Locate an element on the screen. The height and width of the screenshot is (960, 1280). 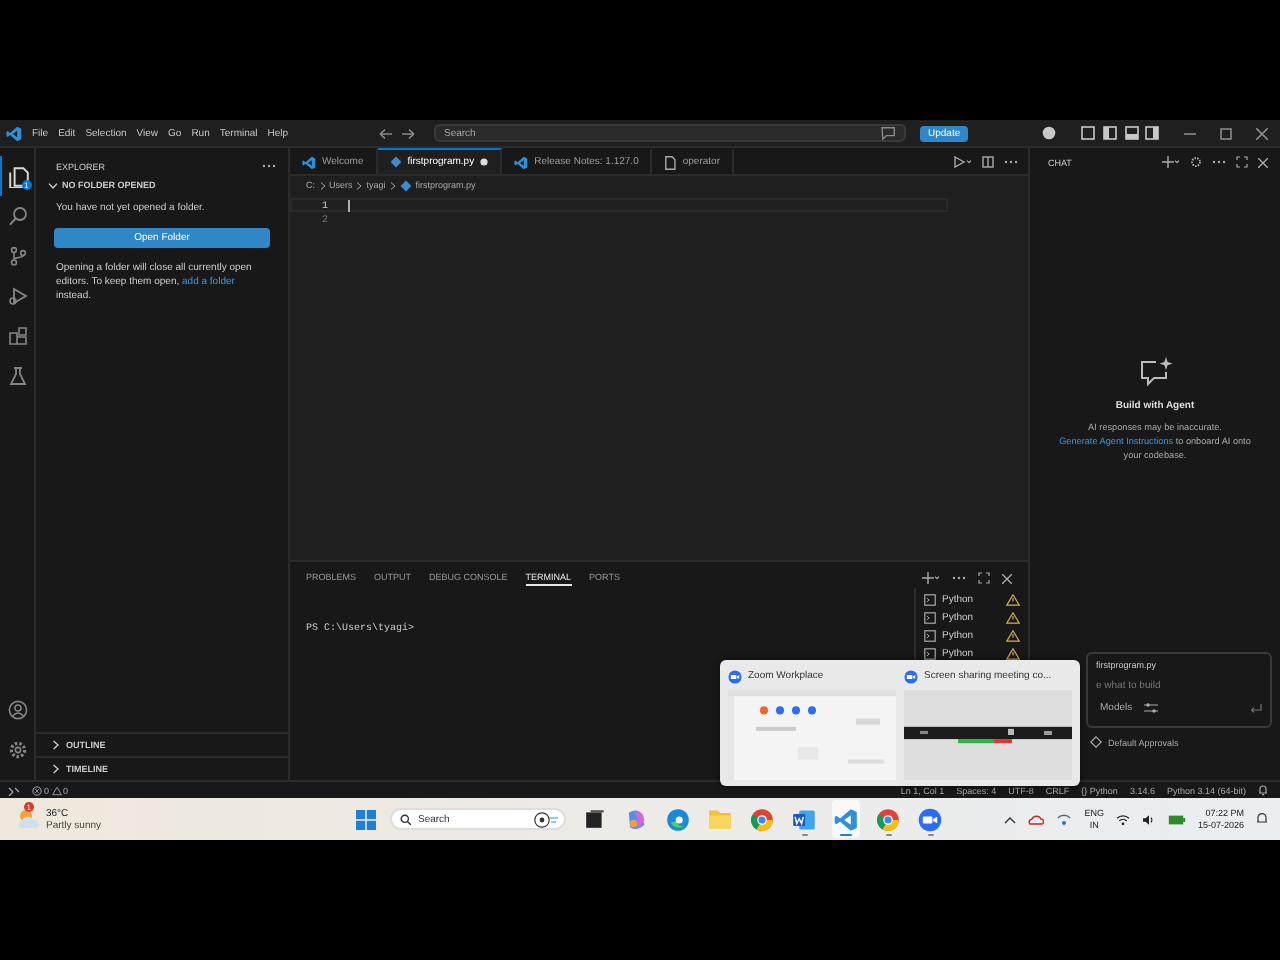
notification-icon is located at coordinates (1262, 819).